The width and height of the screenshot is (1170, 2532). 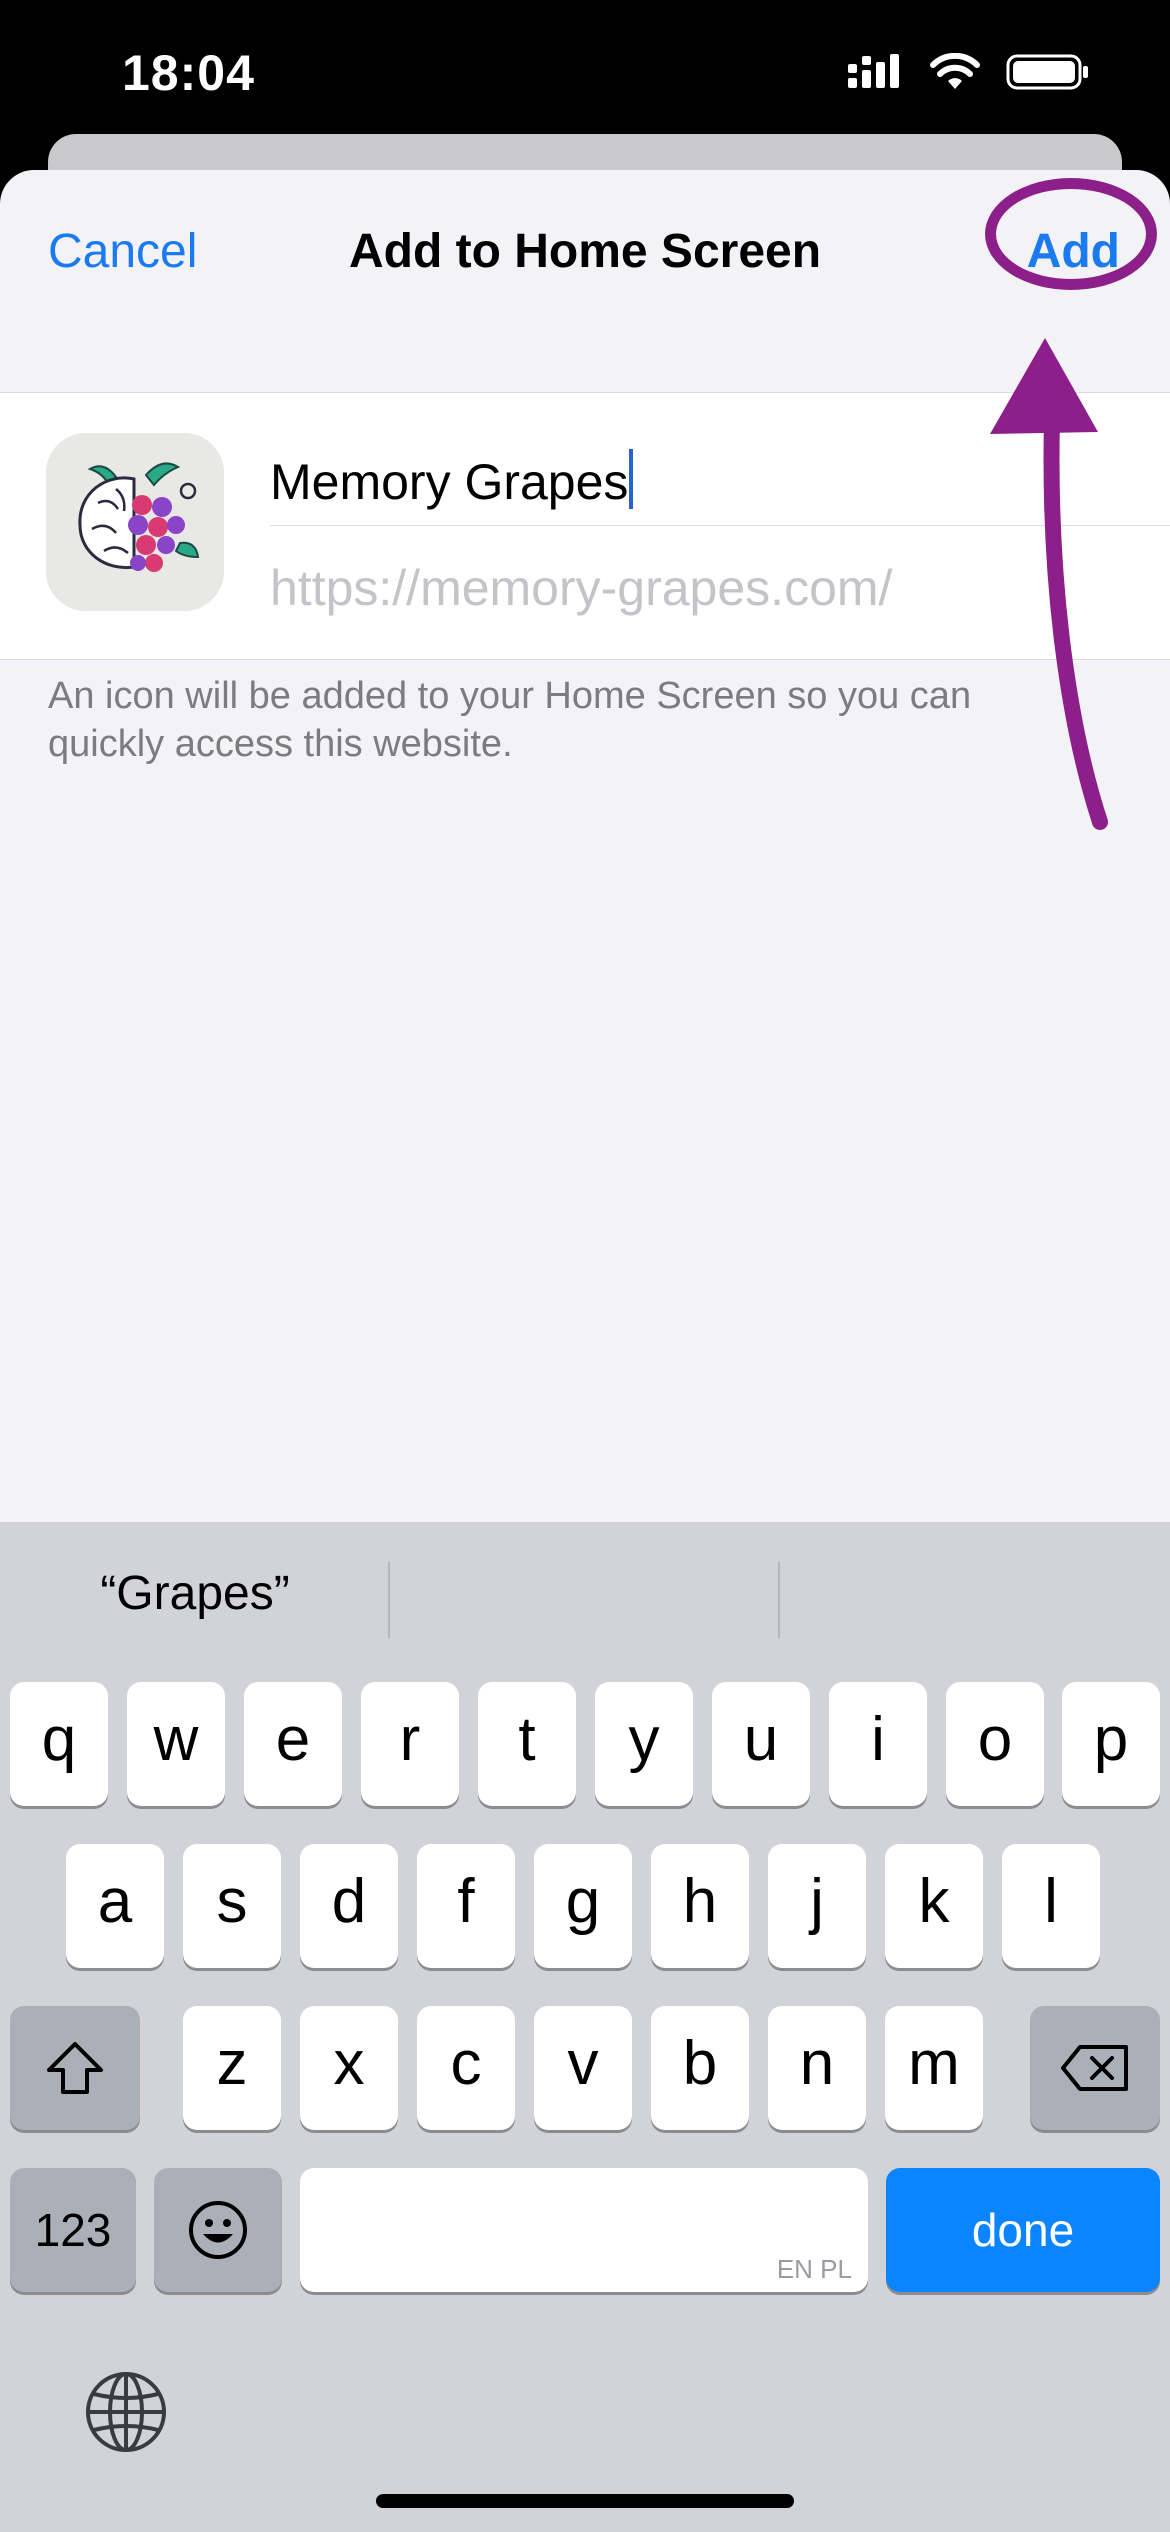 What do you see at coordinates (410, 1744) in the screenshot?
I see `key-r: r` at bounding box center [410, 1744].